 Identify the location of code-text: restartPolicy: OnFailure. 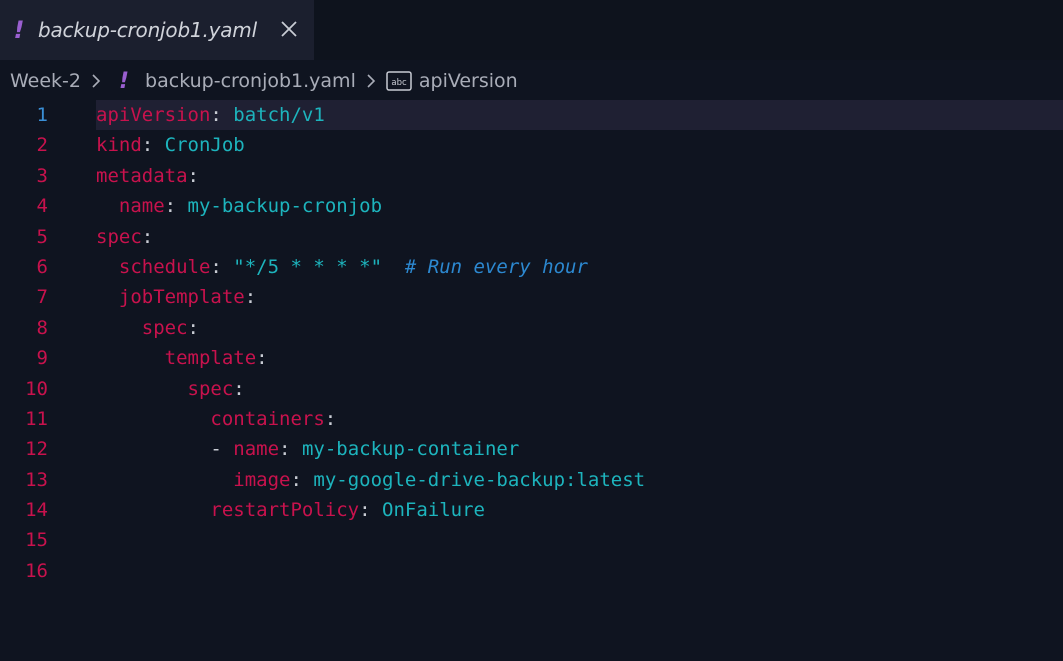
(579, 510).